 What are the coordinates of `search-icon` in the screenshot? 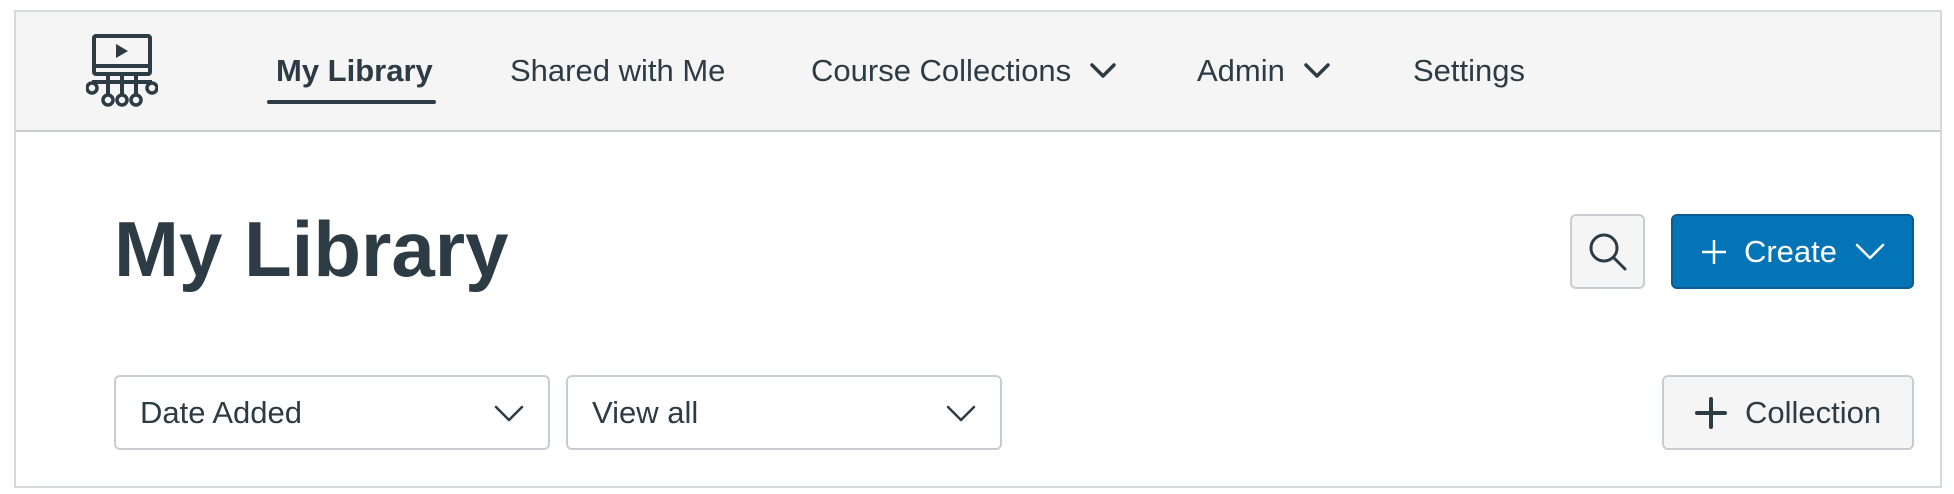 It's located at (1607, 251).